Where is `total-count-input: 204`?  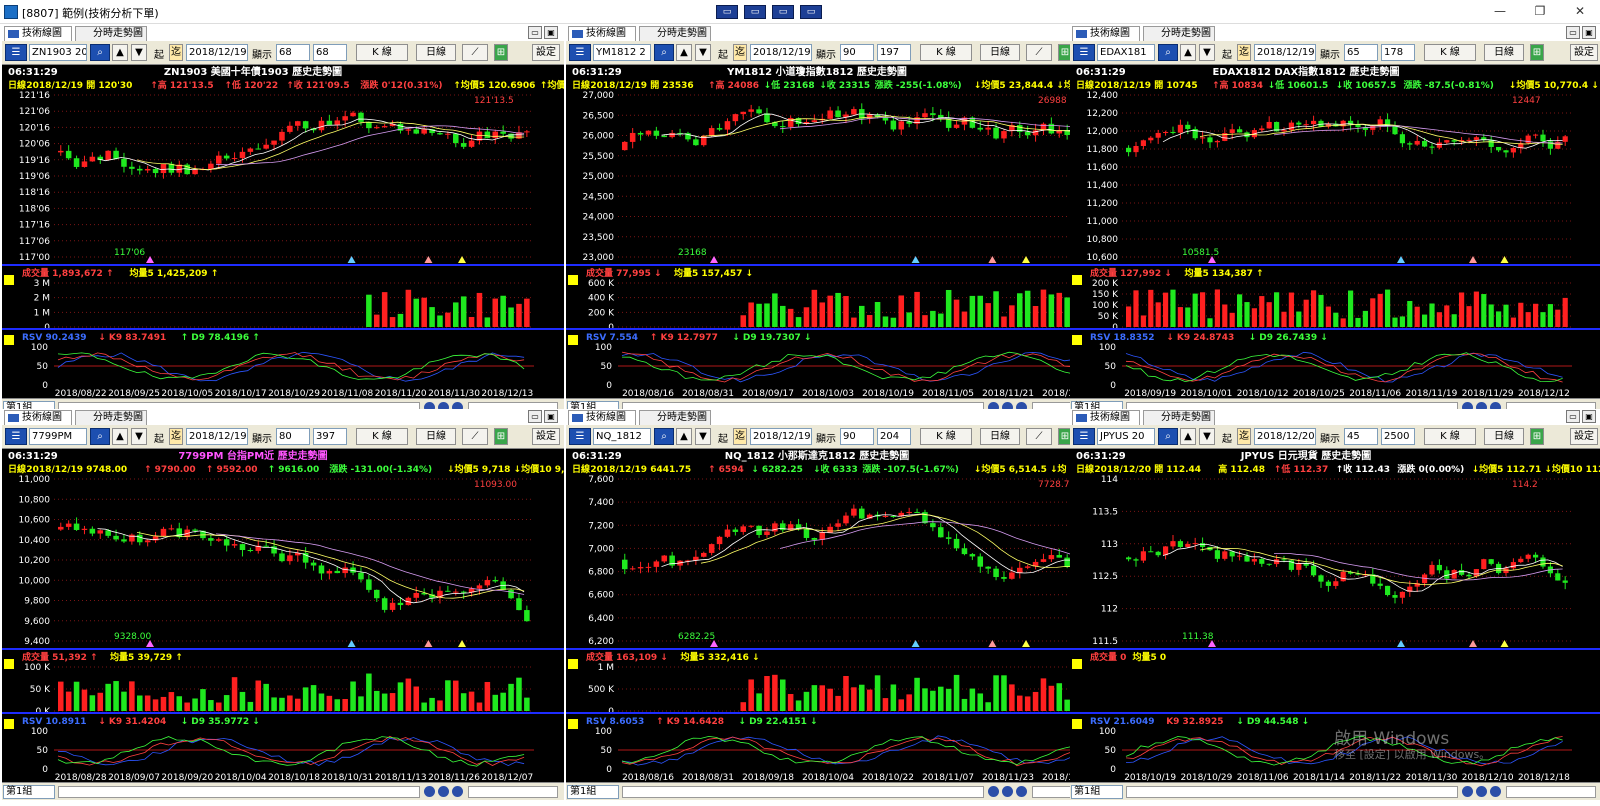
total-count-input: 204 is located at coordinates (894, 436).